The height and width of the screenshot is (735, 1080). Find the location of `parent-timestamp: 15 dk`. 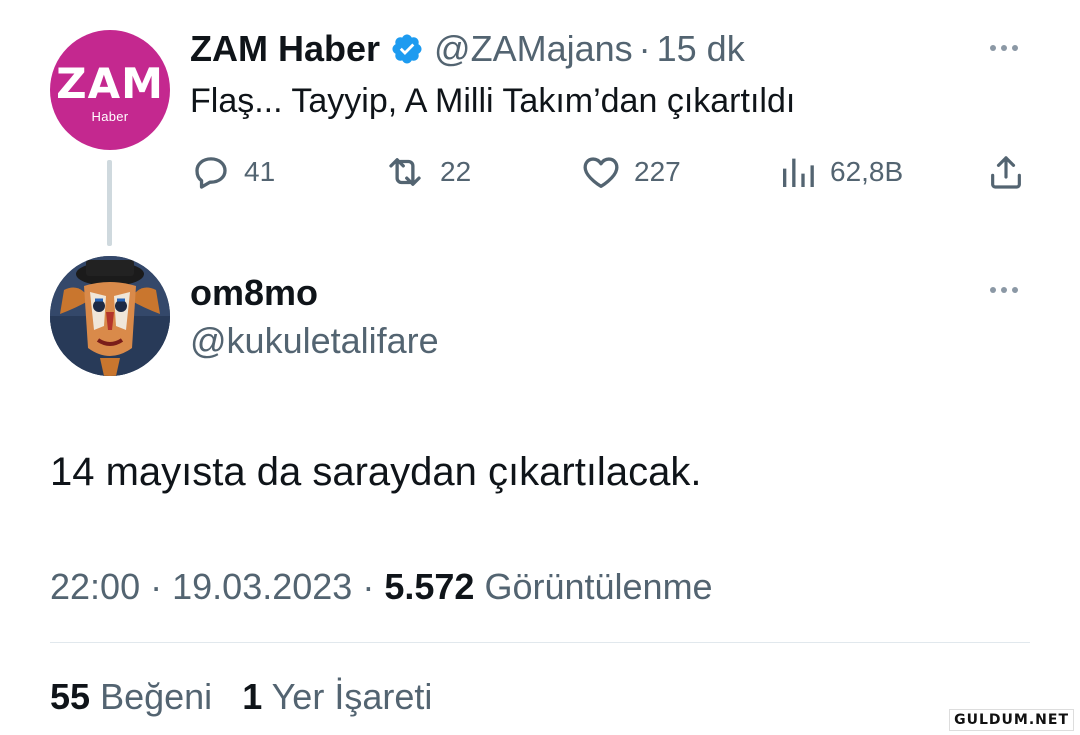

parent-timestamp: 15 dk is located at coordinates (701, 49).